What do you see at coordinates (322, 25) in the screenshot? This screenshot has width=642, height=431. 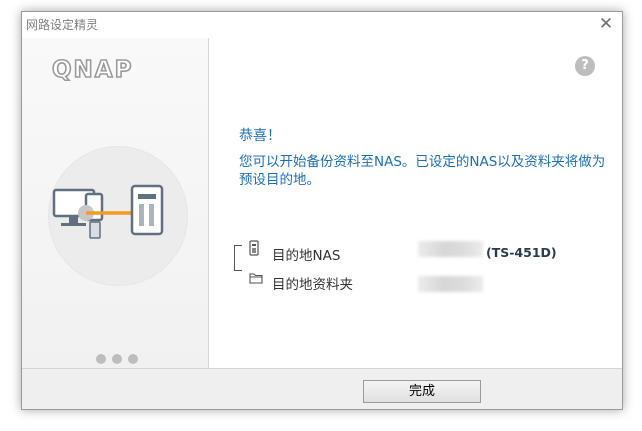 I see `title-bar: 网路设定精灵 ✕` at bounding box center [322, 25].